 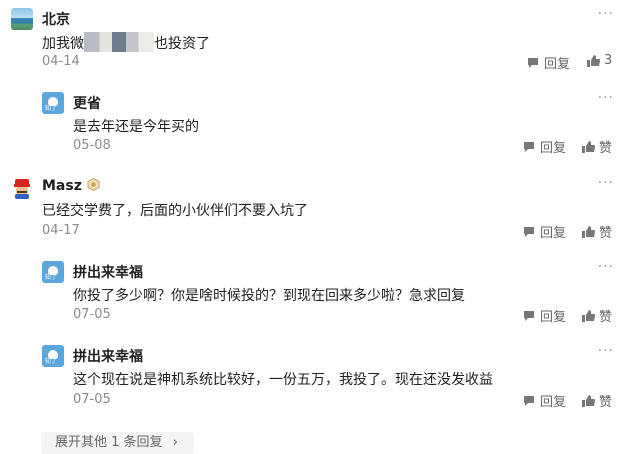 What do you see at coordinates (175, 442) in the screenshot?
I see `chevron-right-icon: ›` at bounding box center [175, 442].